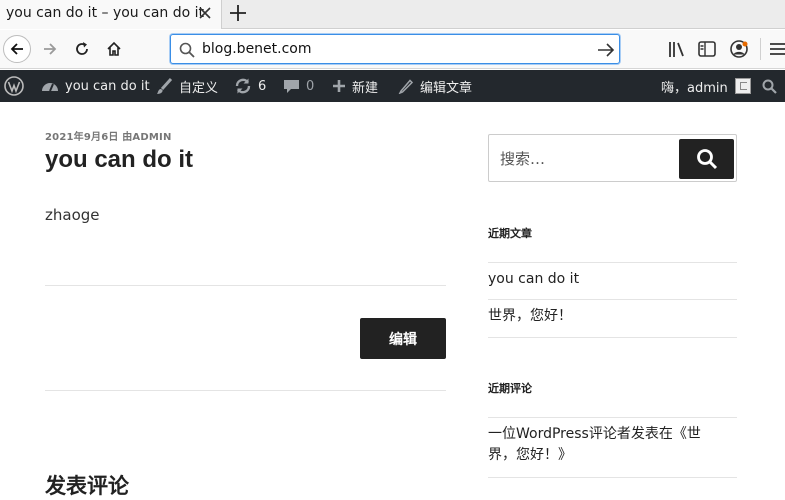  I want to click on new-content-link: 新建, so click(355, 86).